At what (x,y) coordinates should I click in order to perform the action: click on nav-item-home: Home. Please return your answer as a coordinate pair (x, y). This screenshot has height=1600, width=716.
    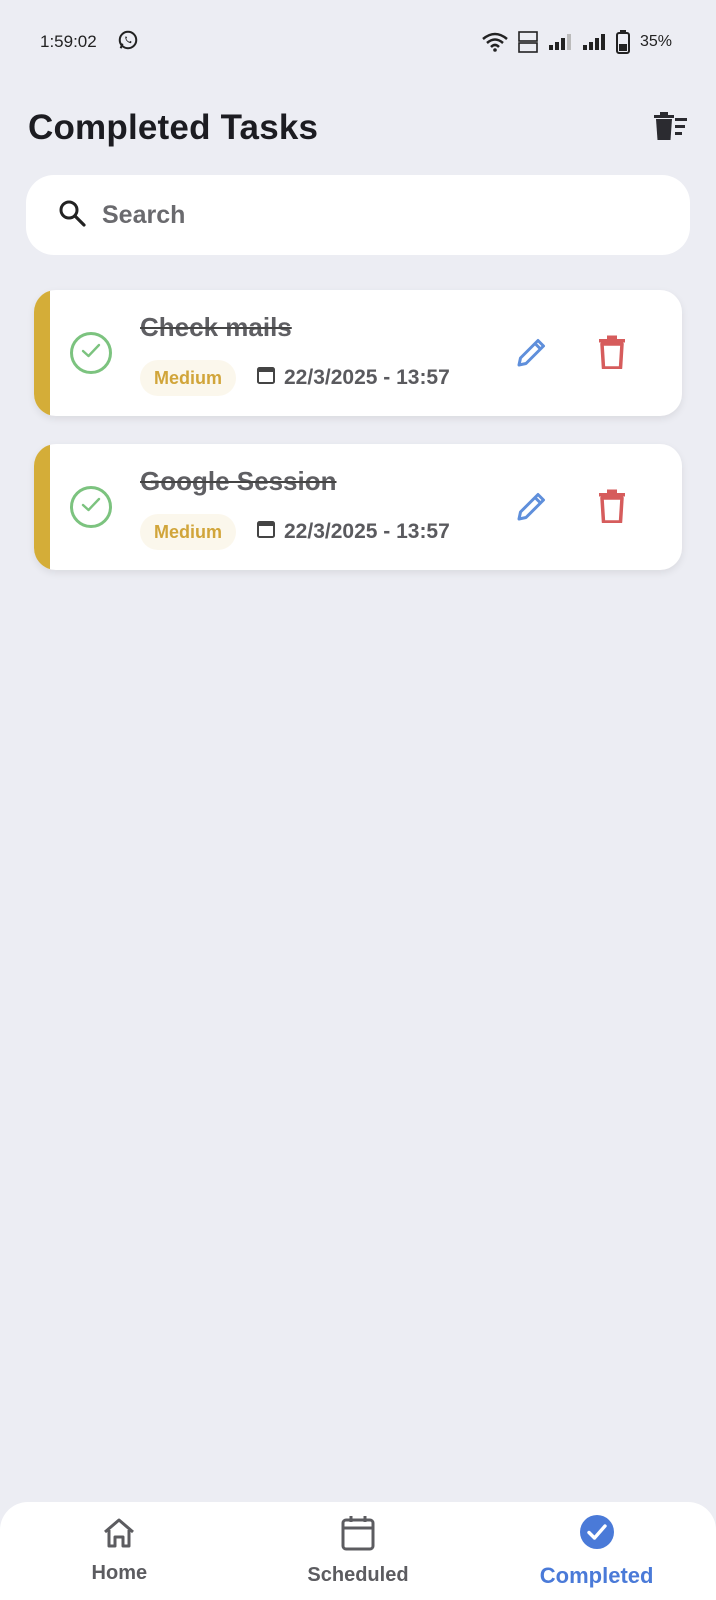
    Looking at the image, I should click on (119, 1551).